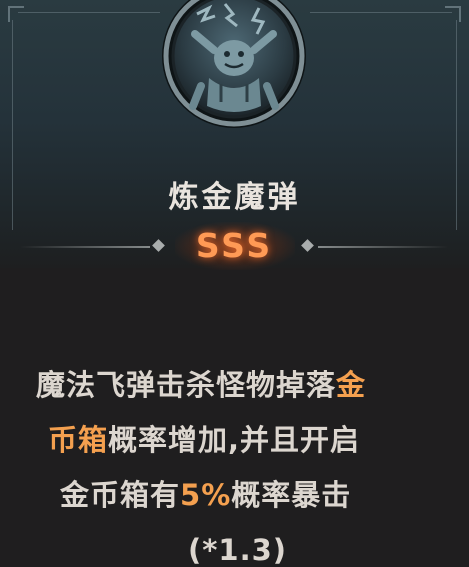 The image size is (469, 567). What do you see at coordinates (351, 385) in the screenshot?
I see `description-highlight: 金` at bounding box center [351, 385].